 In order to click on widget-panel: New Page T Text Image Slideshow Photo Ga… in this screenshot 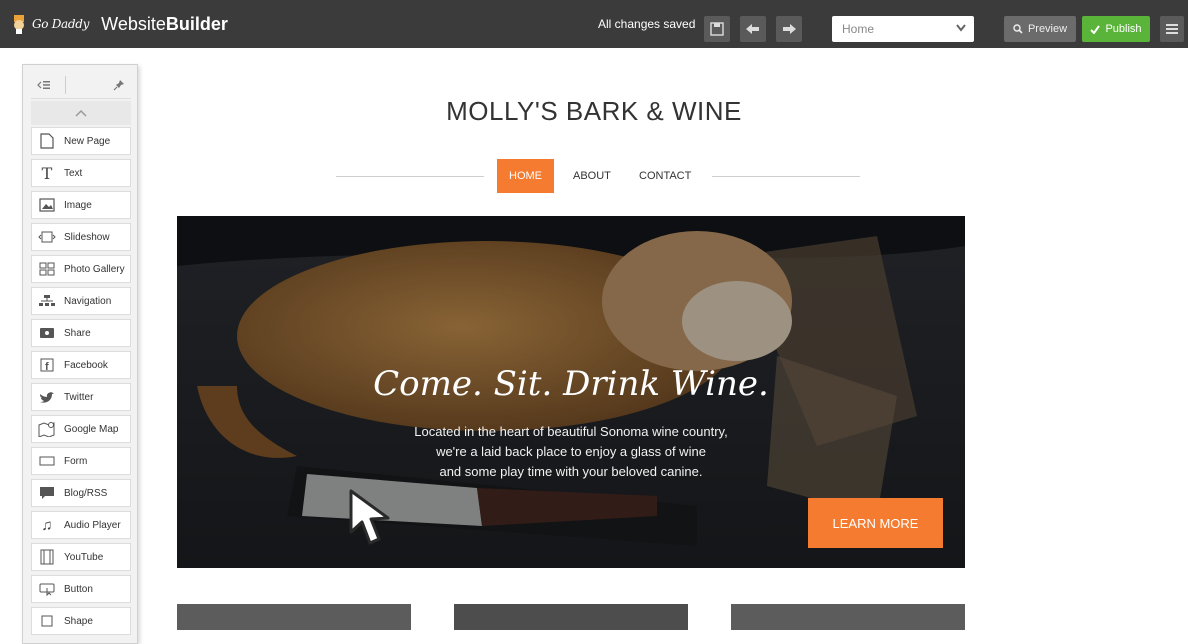, I will do `click(80, 354)`.